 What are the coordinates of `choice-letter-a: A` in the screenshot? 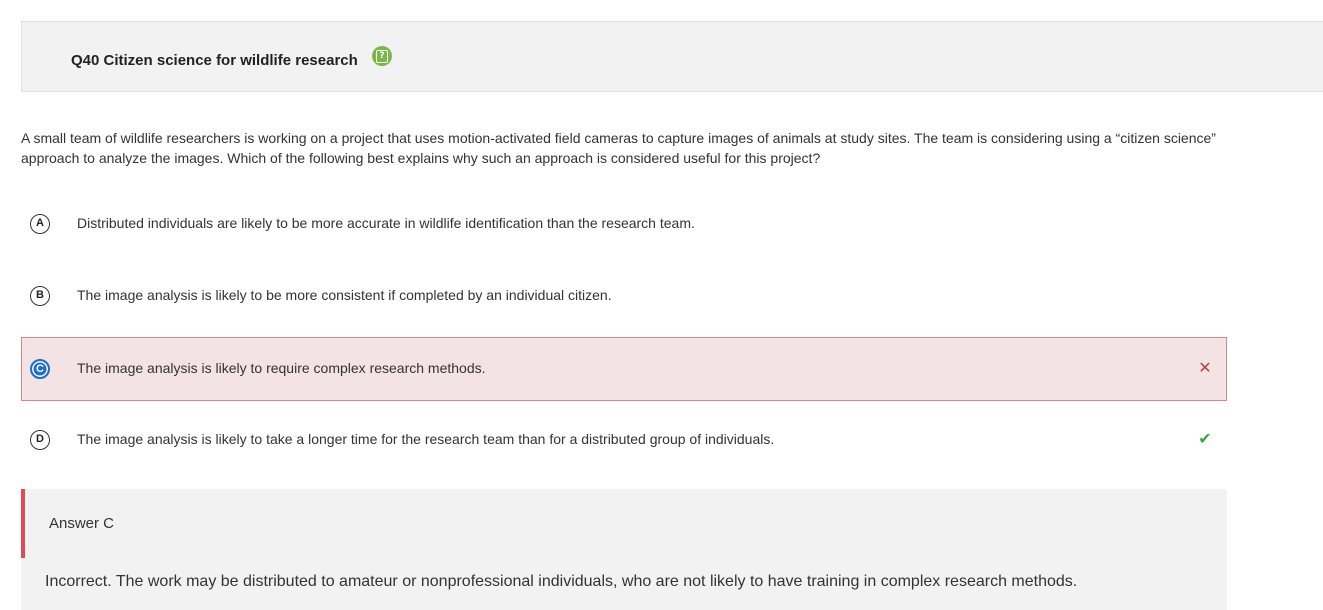 It's located at (40, 224).